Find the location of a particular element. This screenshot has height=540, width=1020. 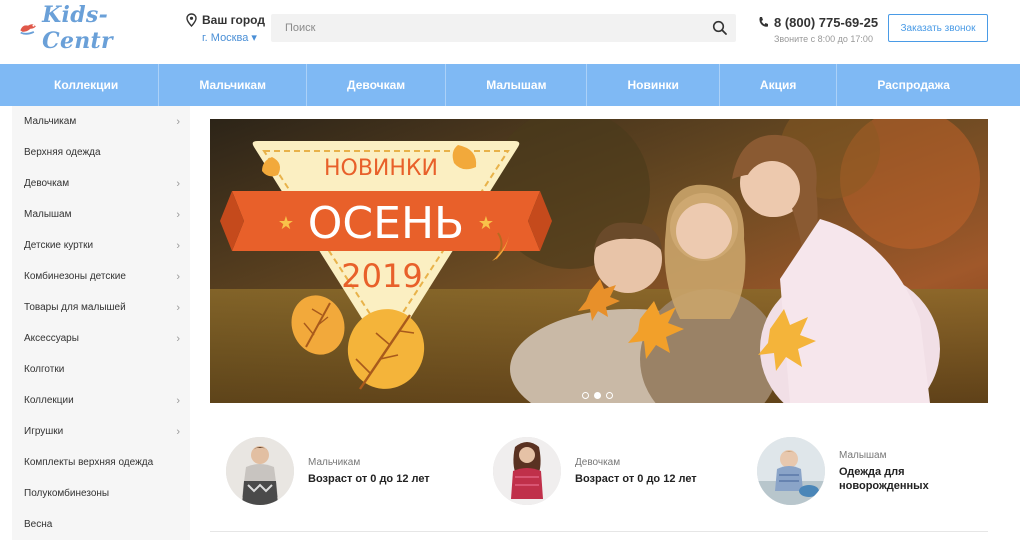

category-title: Одежда для новорожденных is located at coordinates (884, 478).